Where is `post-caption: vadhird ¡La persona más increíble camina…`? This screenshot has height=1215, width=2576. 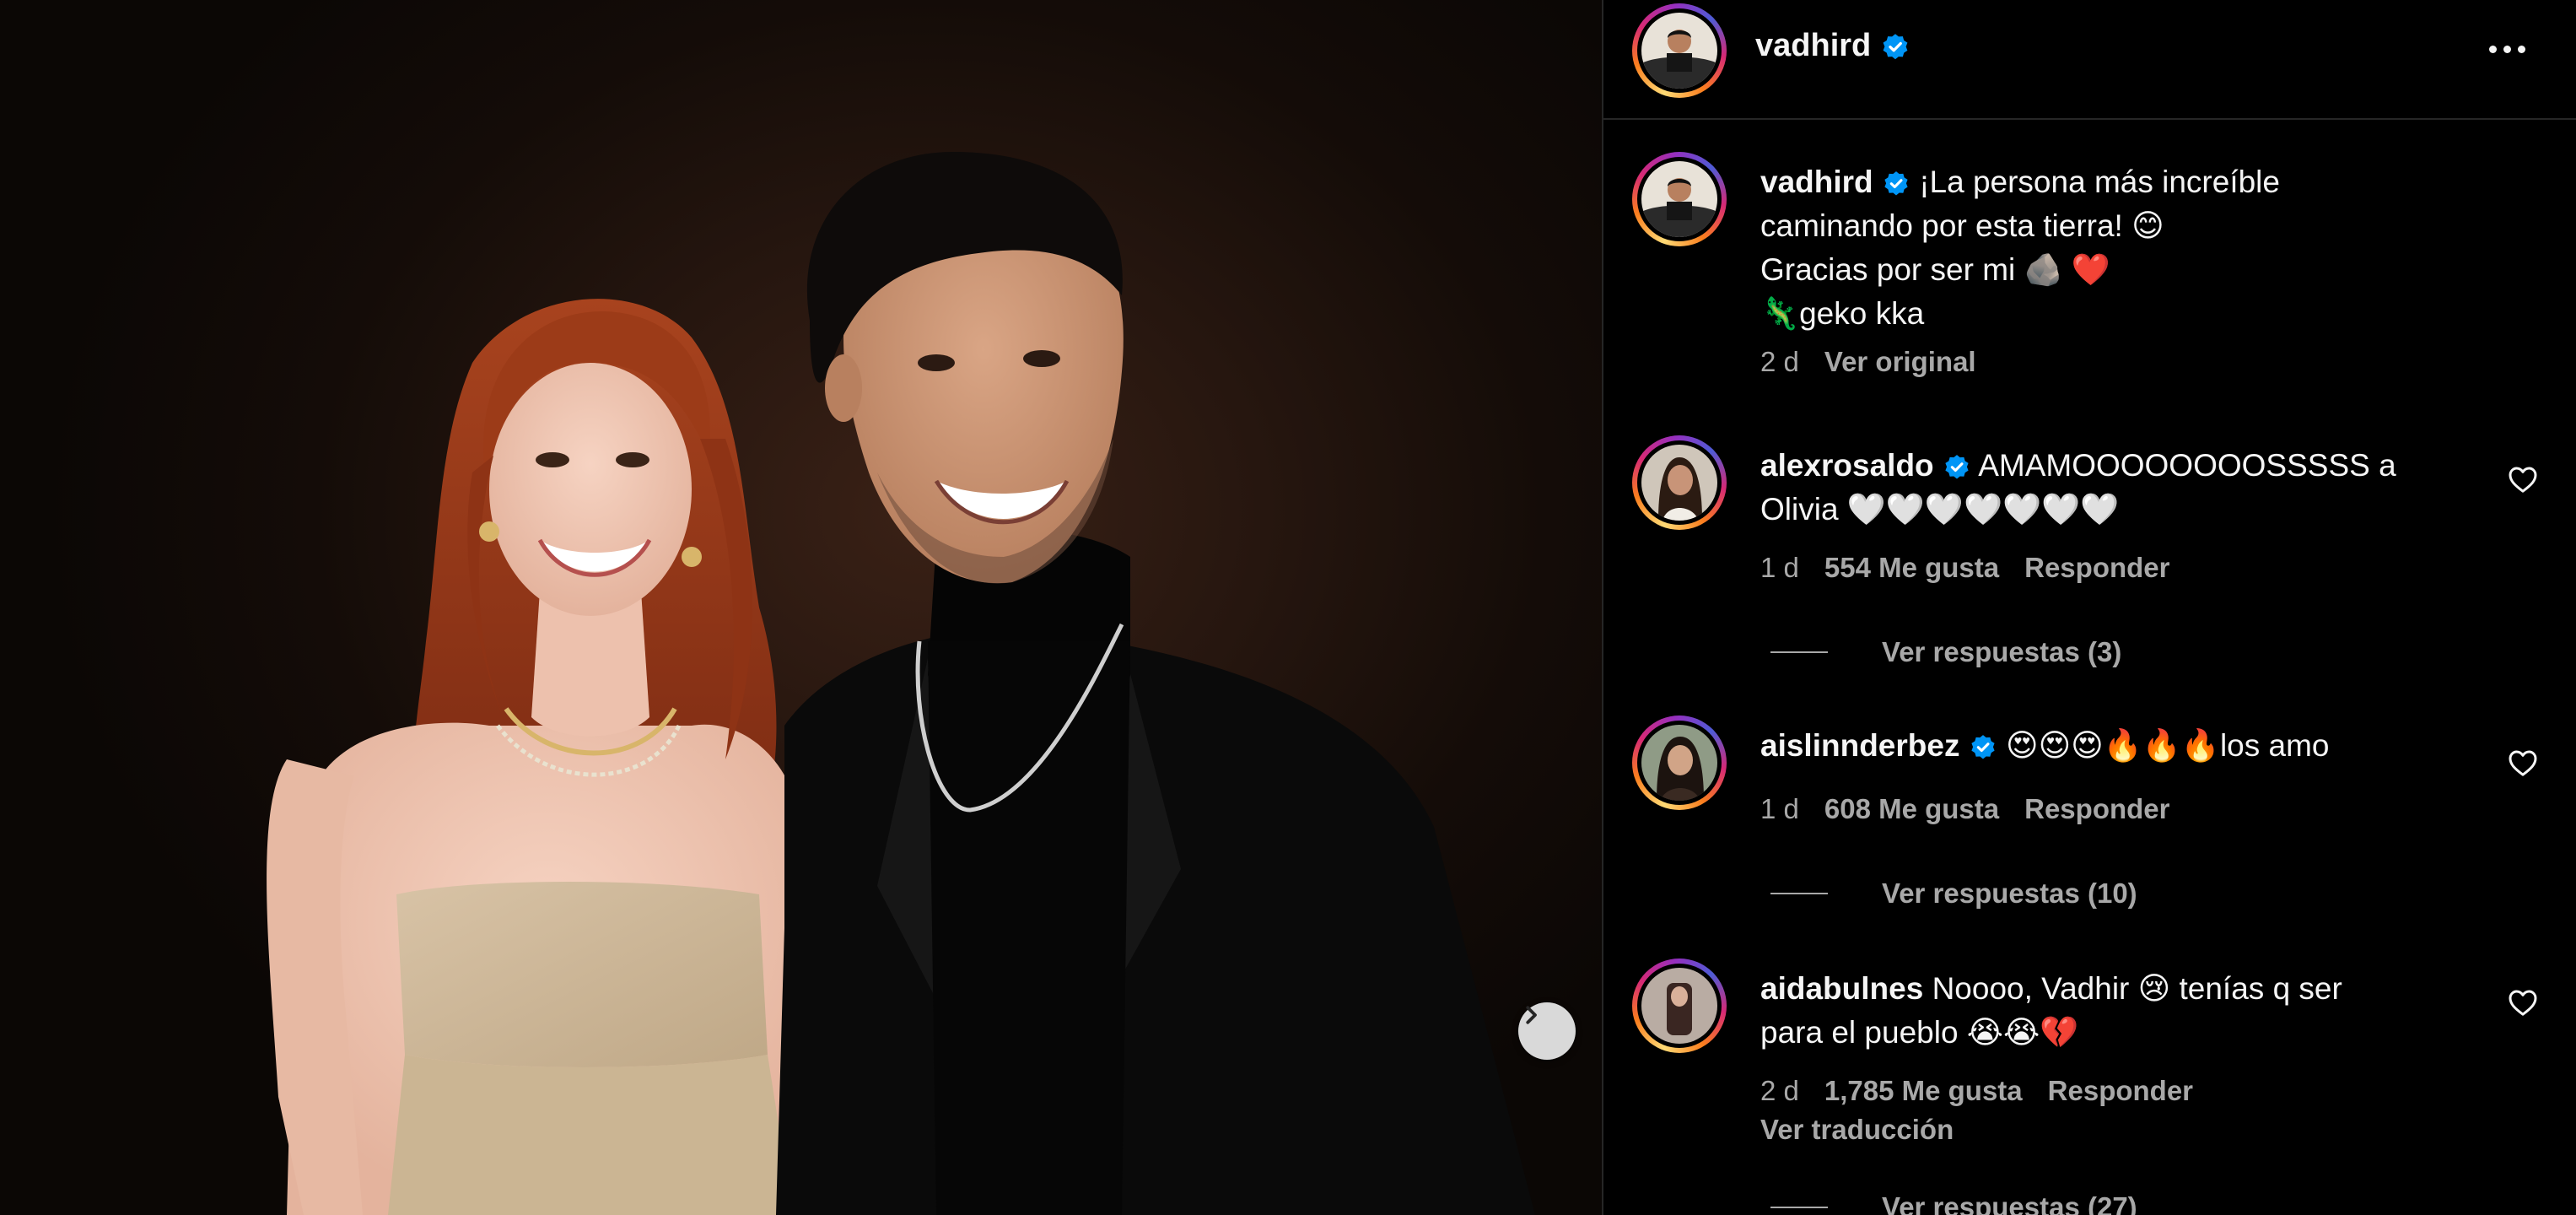 post-caption: vadhird ¡La persona más increíble camina… is located at coordinates (2089, 275).